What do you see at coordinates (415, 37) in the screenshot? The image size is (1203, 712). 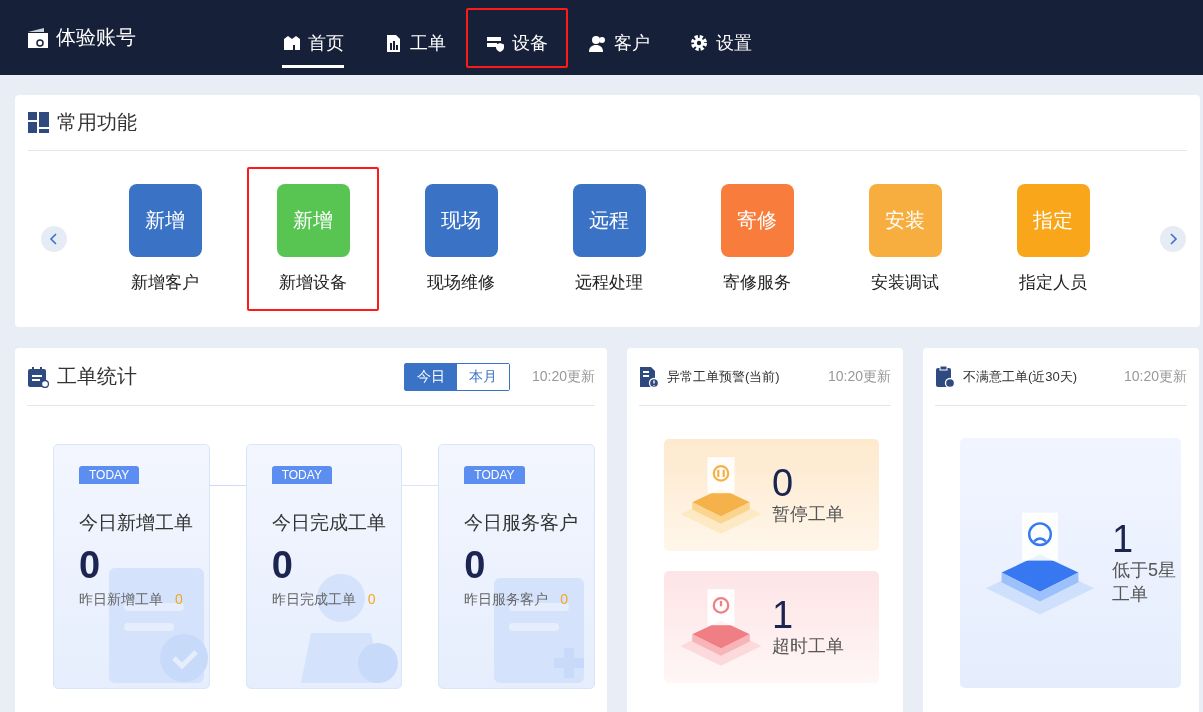 I see `nav-tab: 工单` at bounding box center [415, 37].